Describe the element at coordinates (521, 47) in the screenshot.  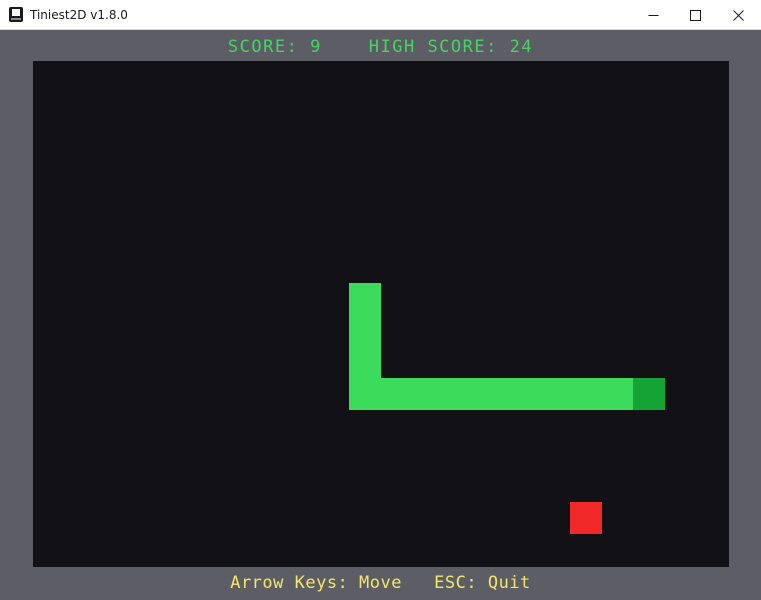
I see `high-score-value: 24` at that location.